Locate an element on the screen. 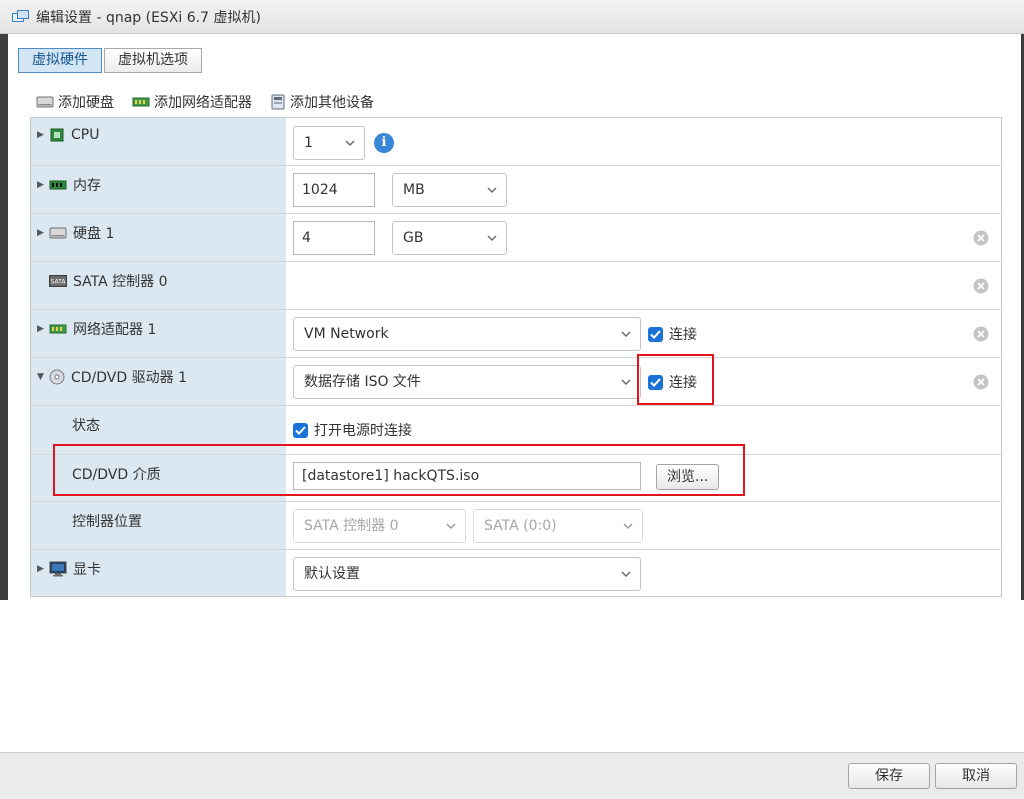 The height and width of the screenshot is (799, 1024). cdrom-source-select: 数据存储 ISO 文件 is located at coordinates (467, 382).